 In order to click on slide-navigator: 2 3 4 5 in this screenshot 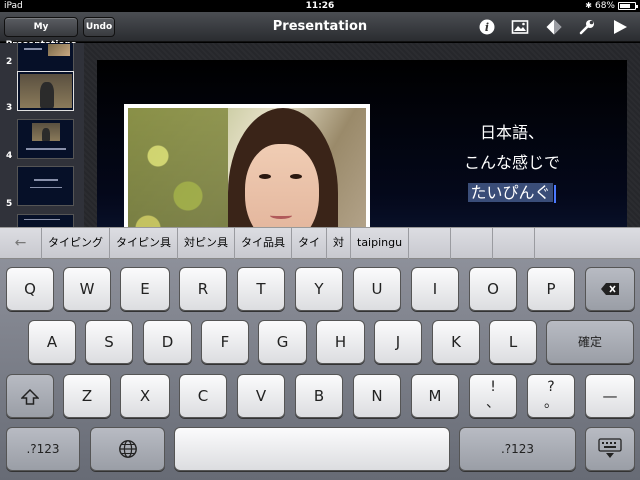, I will do `click(42, 135)`.